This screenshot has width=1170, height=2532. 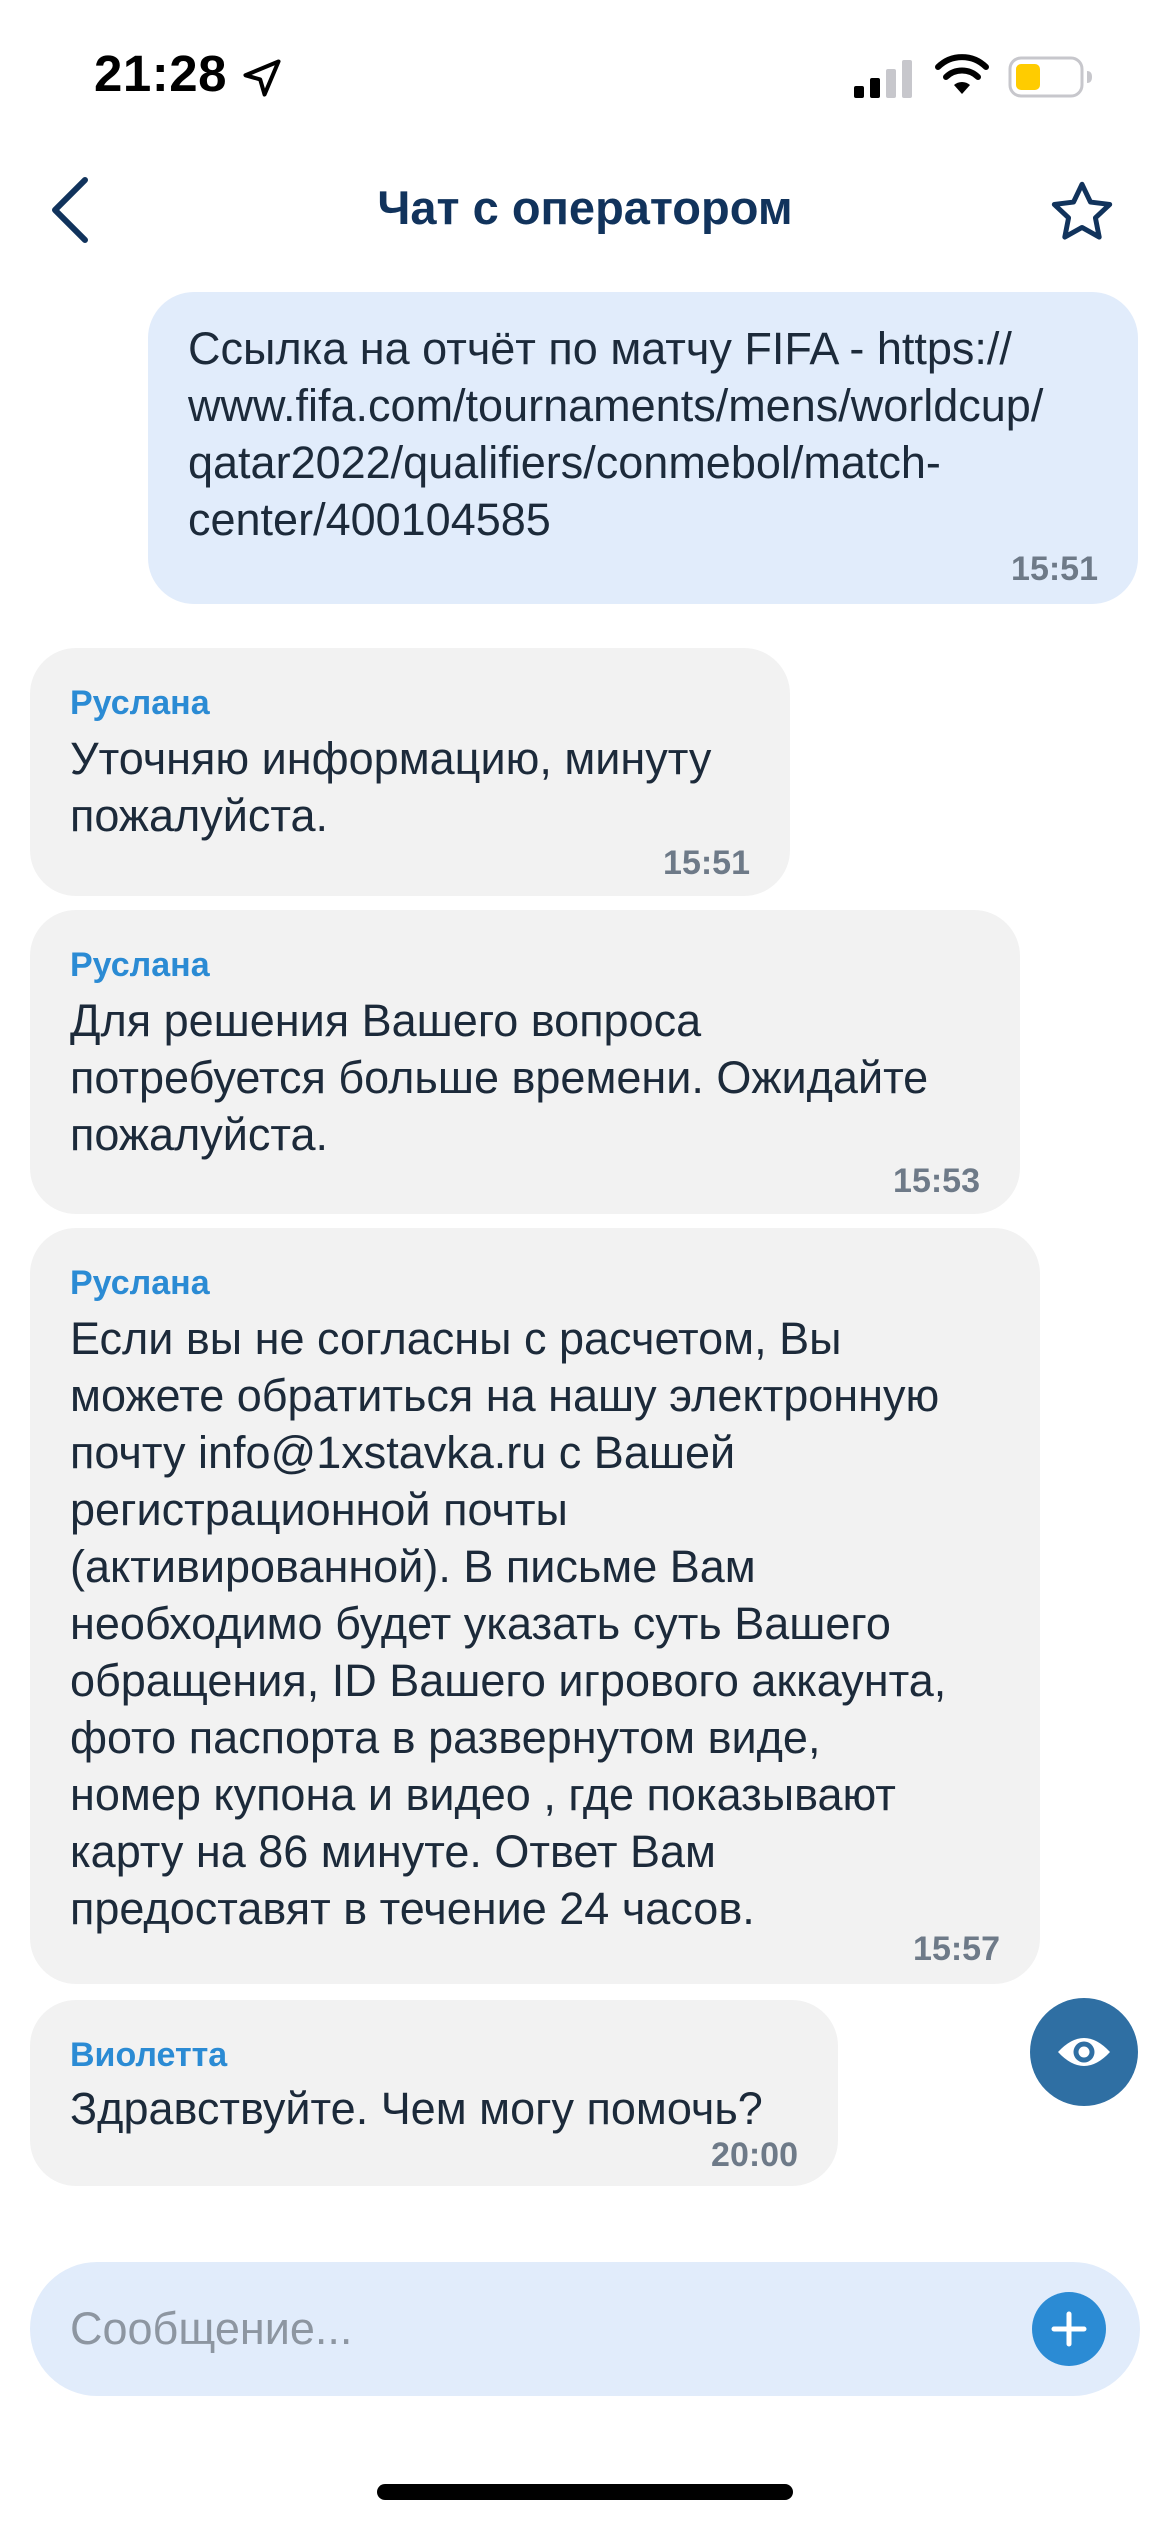 I want to click on message-time: 15:53, so click(x=936, y=1181).